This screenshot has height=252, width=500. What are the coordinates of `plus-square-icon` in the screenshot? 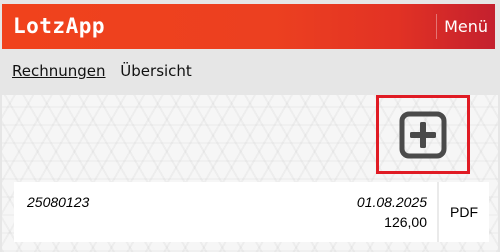 It's located at (423, 135).